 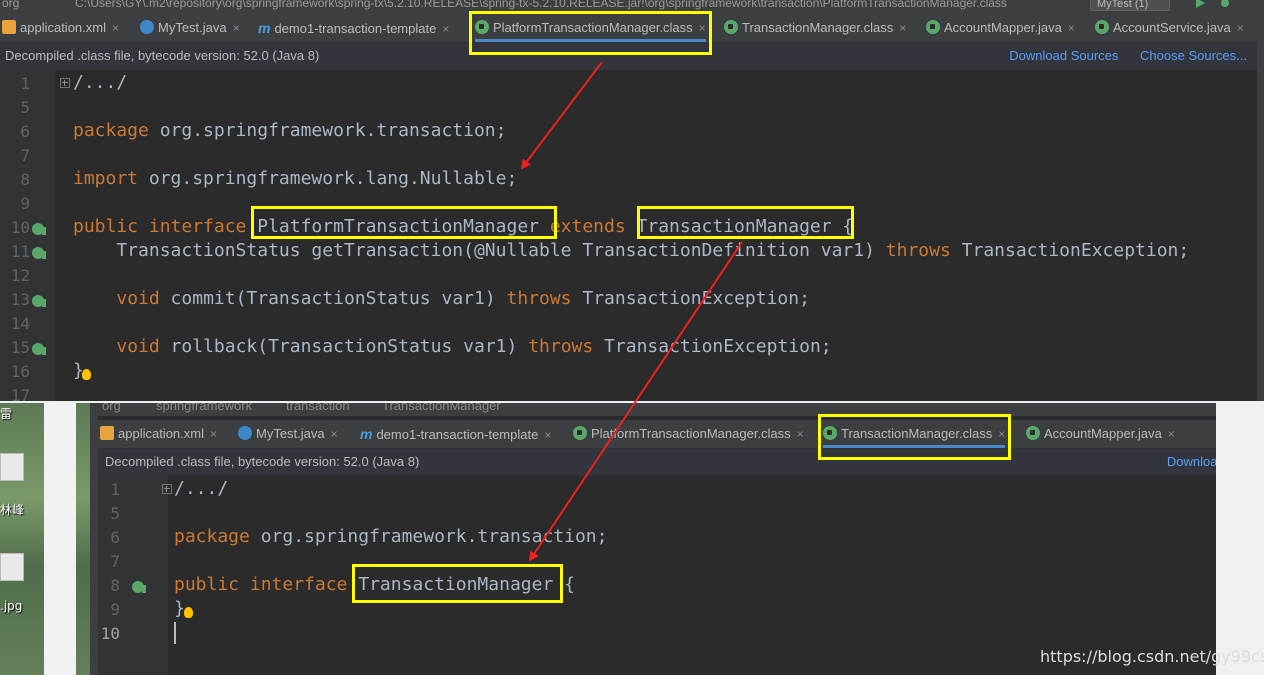 What do you see at coordinates (12, 510) in the screenshot?
I see `desktop-label: 林峰` at bounding box center [12, 510].